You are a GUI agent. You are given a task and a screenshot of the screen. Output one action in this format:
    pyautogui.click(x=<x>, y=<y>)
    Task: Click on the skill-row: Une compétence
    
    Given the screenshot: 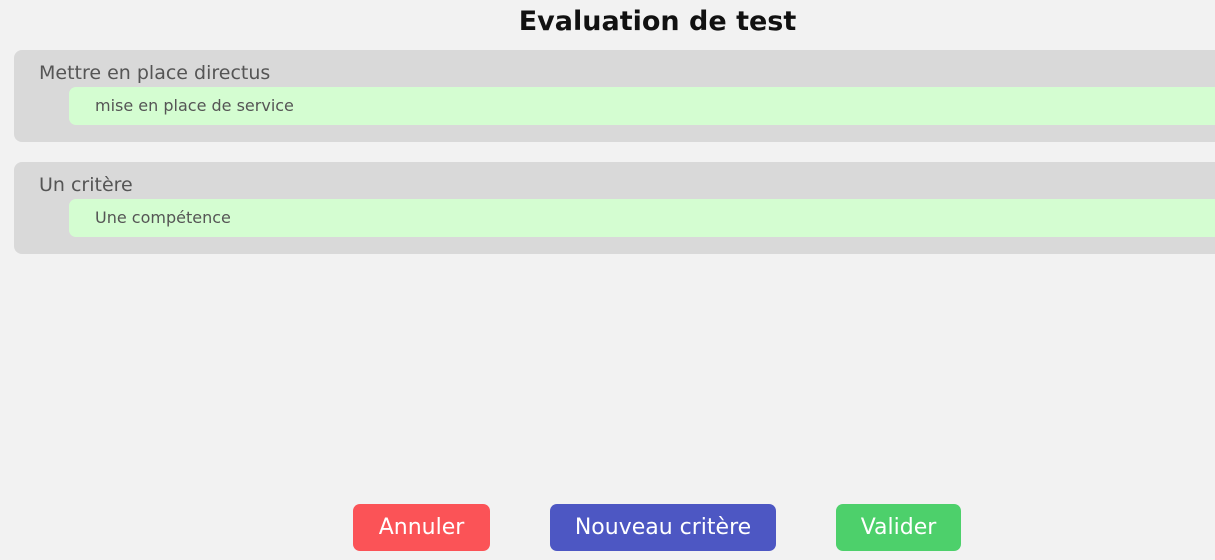 What is the action you would take?
    pyautogui.click(x=642, y=218)
    